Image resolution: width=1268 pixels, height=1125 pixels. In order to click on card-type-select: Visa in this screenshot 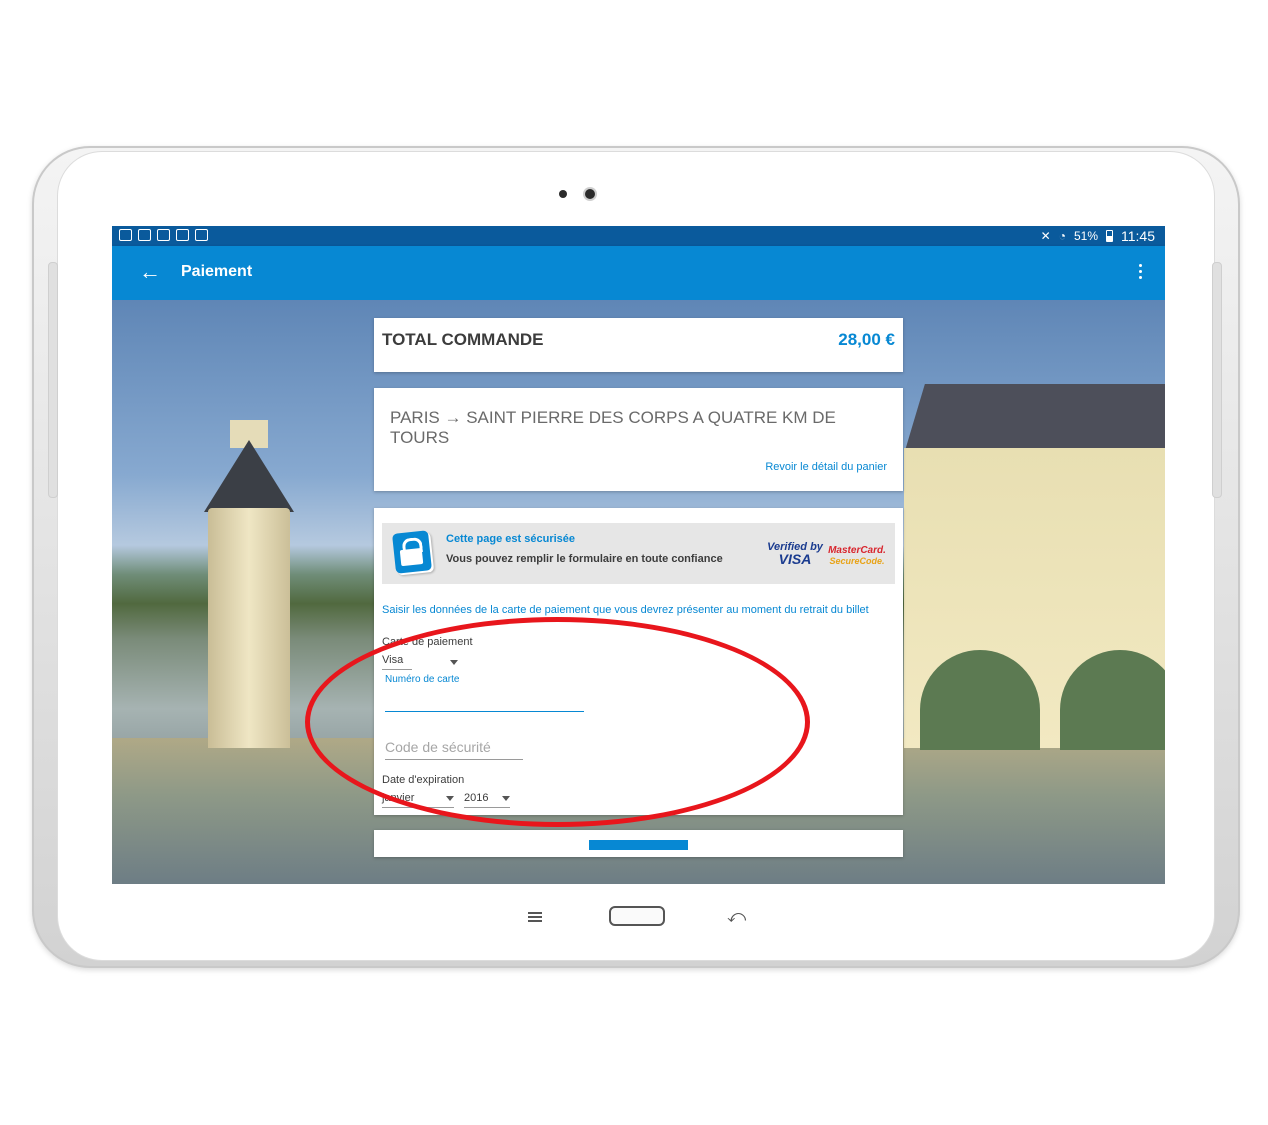, I will do `click(397, 661)`.